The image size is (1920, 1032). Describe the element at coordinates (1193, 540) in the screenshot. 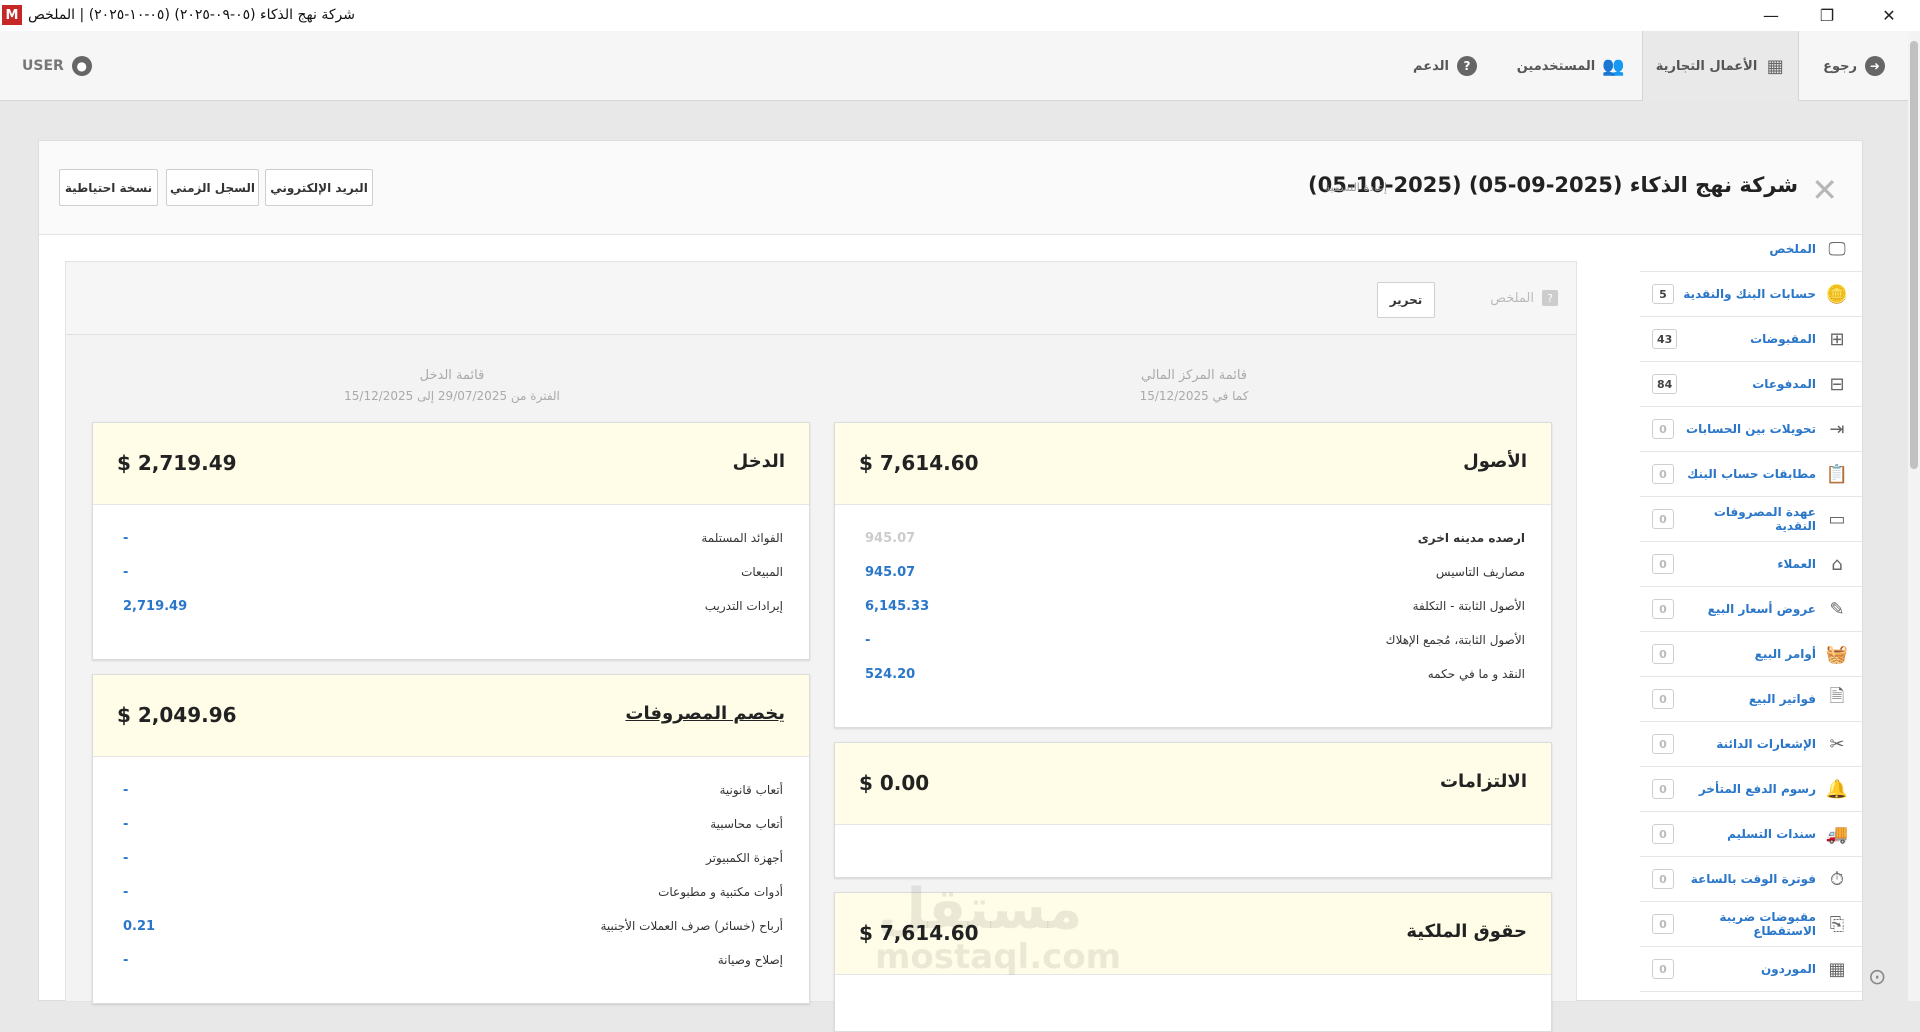

I see `table-row: ارصده مدينه اخرى 945.07` at that location.